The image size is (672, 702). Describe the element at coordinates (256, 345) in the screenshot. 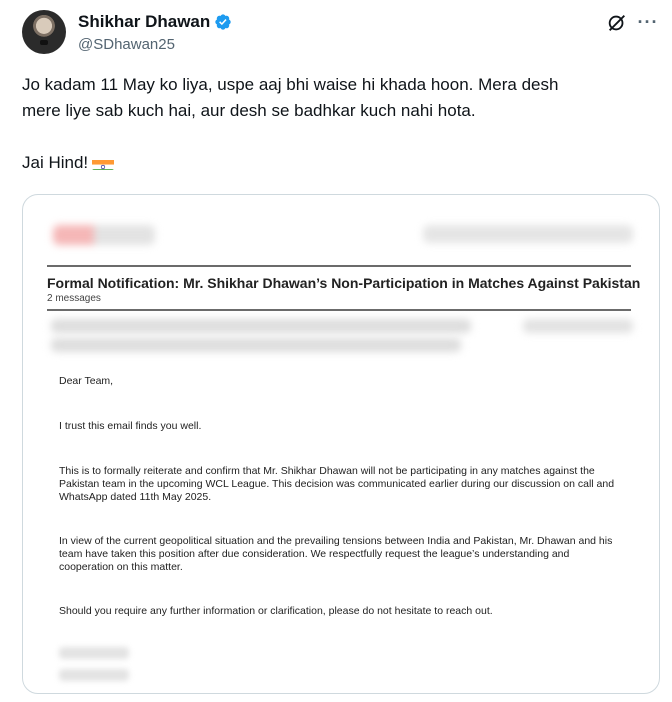

I see `redacted-recipients` at that location.